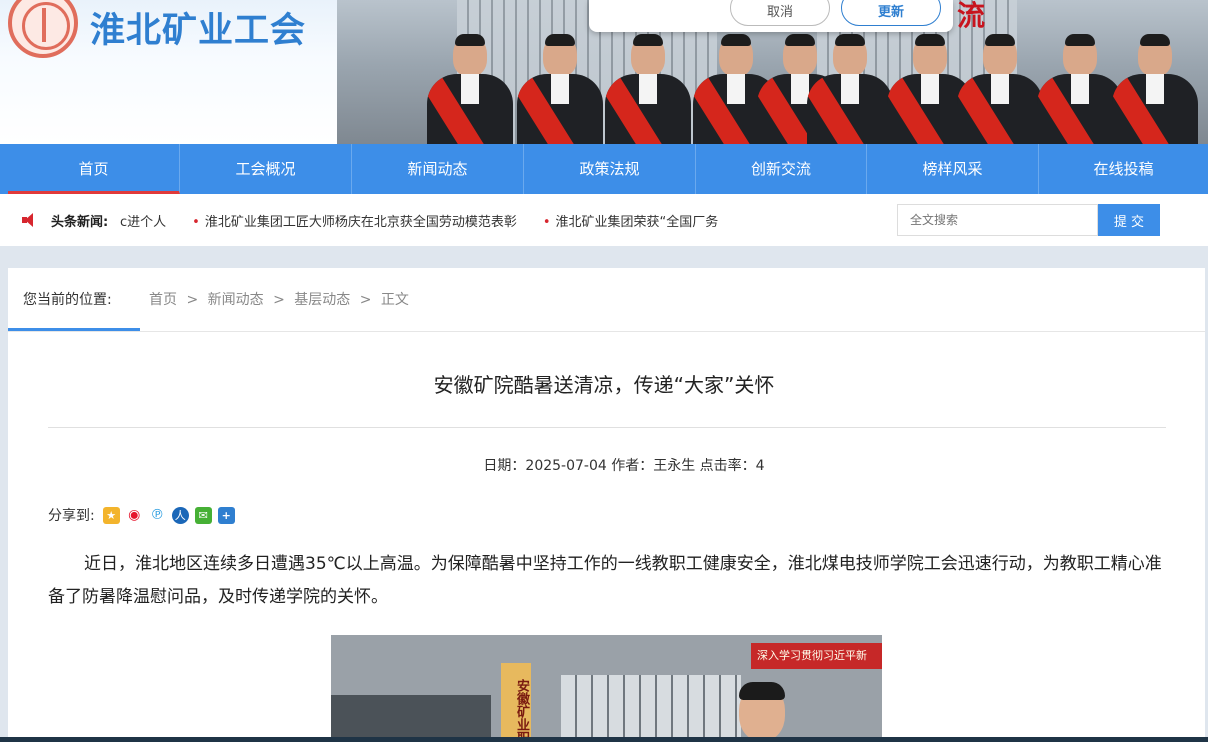 The image size is (1208, 742). Describe the element at coordinates (67, 300) in the screenshot. I see `breadcrumb-label: 您当前的位置:` at that location.